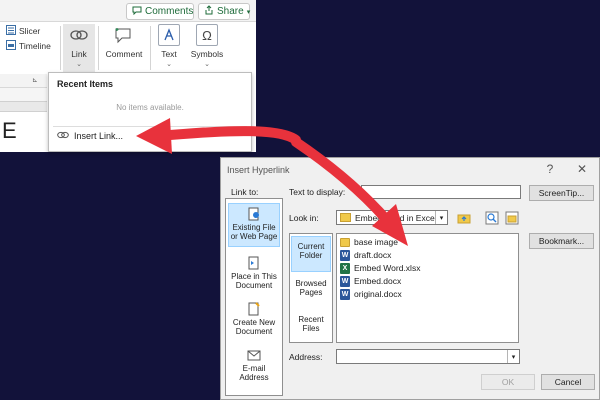  I want to click on link-to-place-in-document: Place in This Document, so click(254, 275).